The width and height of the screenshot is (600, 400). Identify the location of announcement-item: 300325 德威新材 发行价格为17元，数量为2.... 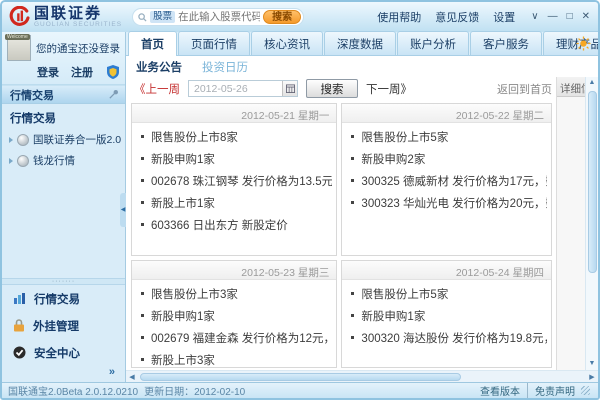
(449, 182).